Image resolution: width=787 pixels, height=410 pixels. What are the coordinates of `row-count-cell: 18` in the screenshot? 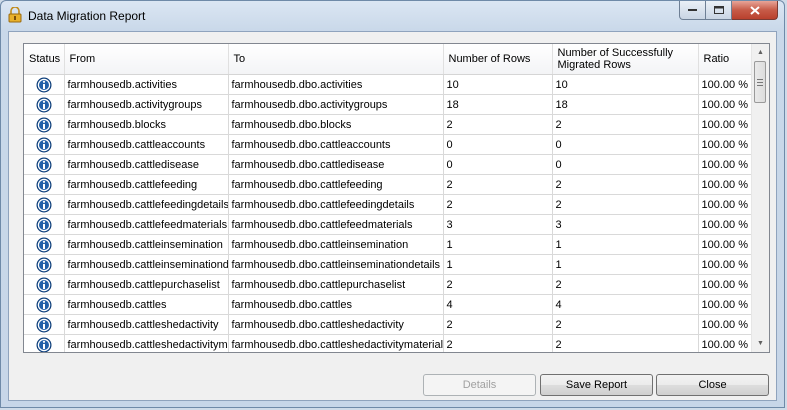 It's located at (498, 104).